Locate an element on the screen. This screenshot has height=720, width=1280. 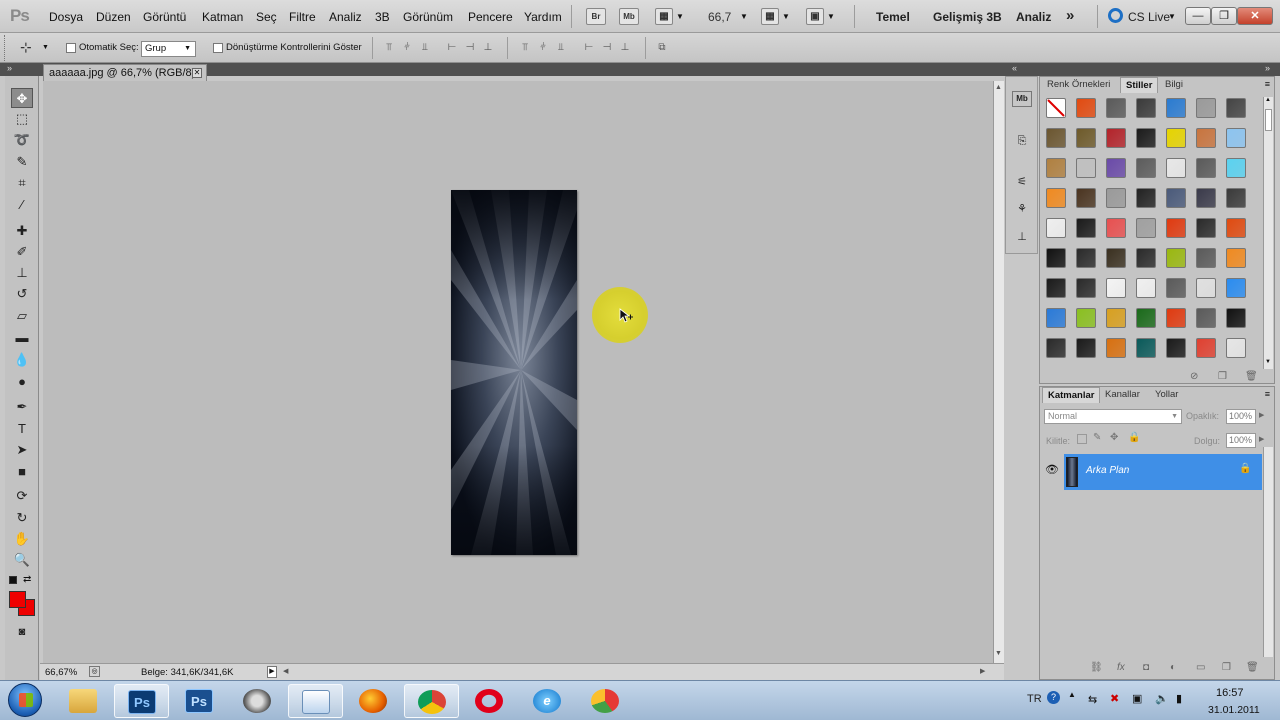
fill-slider-arrow-icon: ▶ is located at coordinates (1261, 439).